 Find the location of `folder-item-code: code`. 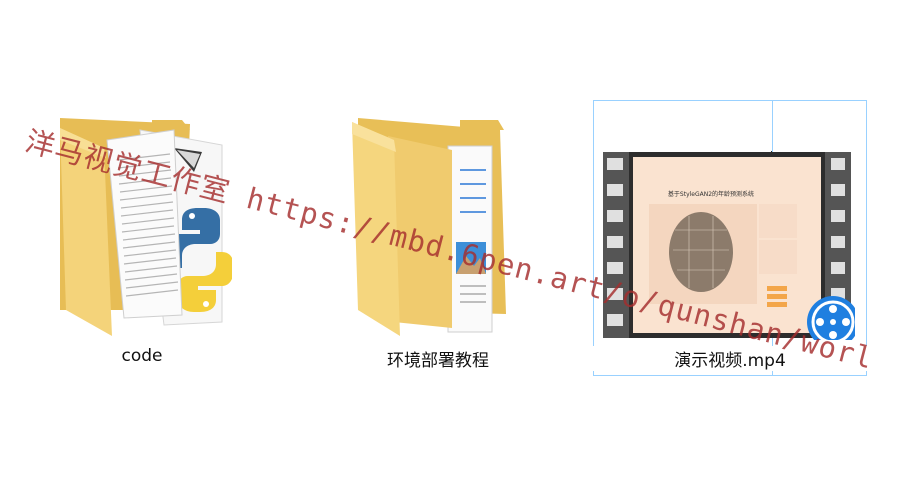

folder-item-code: code is located at coordinates (143, 238).